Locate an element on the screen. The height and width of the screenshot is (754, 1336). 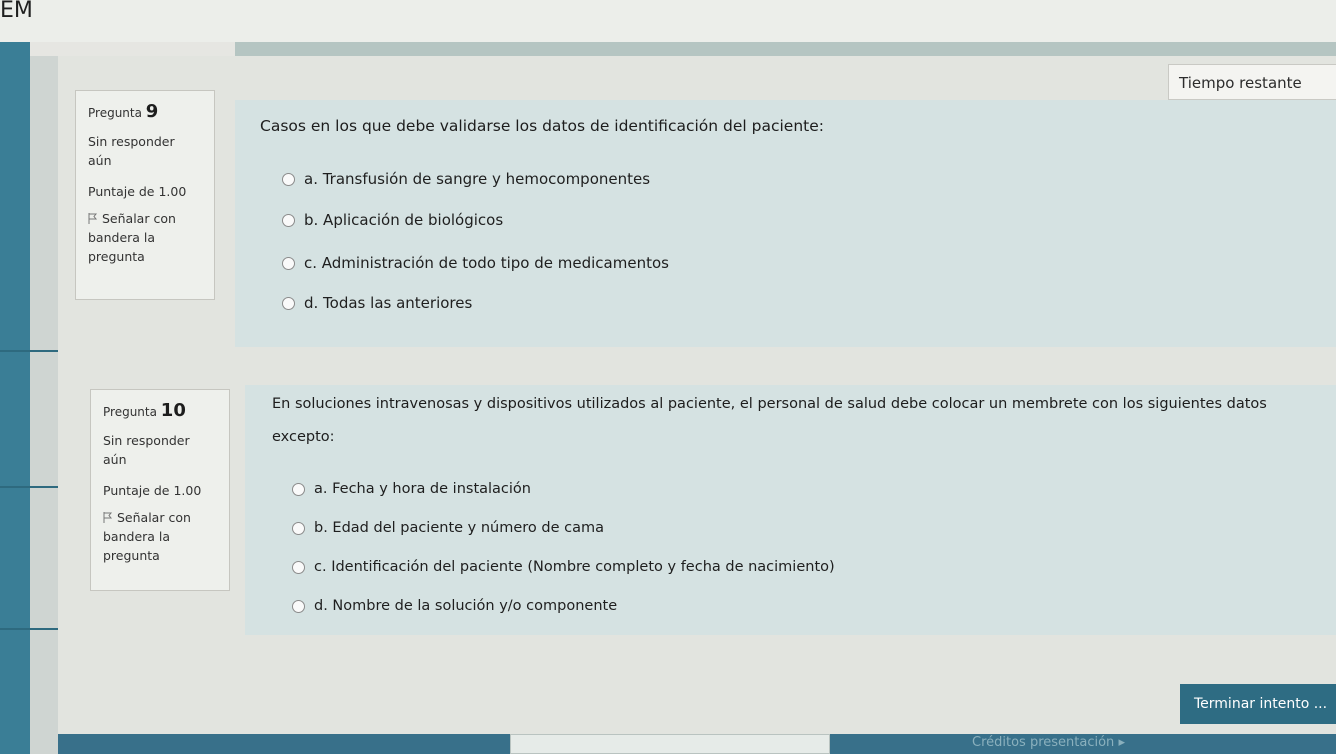
question-10-option-a: a. Fecha y hora de instalación is located at coordinates (411, 489).